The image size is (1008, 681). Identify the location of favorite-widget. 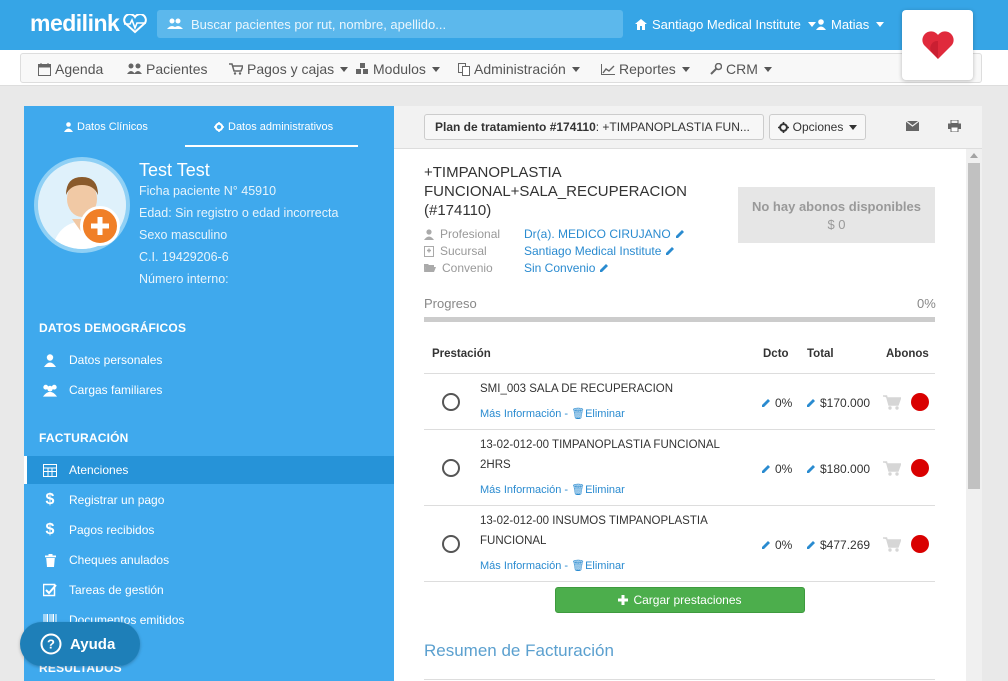
(937, 45).